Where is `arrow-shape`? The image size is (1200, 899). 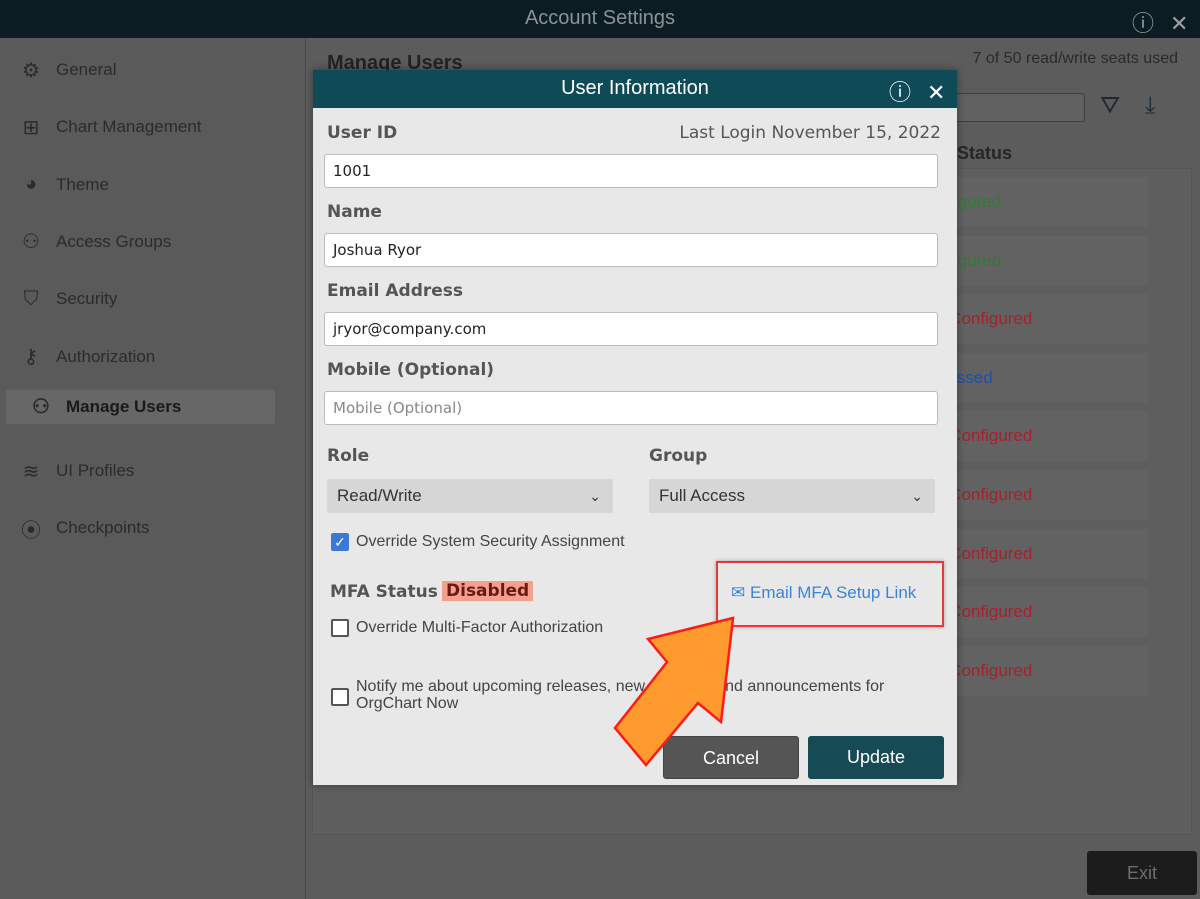 arrow-shape is located at coordinates (674, 691).